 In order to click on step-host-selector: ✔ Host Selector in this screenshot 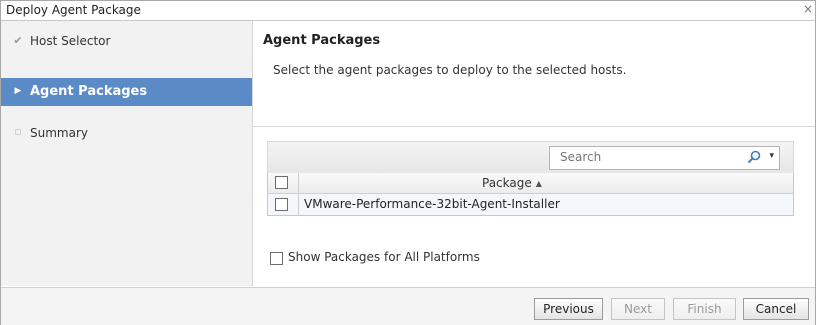, I will do `click(126, 41)`.